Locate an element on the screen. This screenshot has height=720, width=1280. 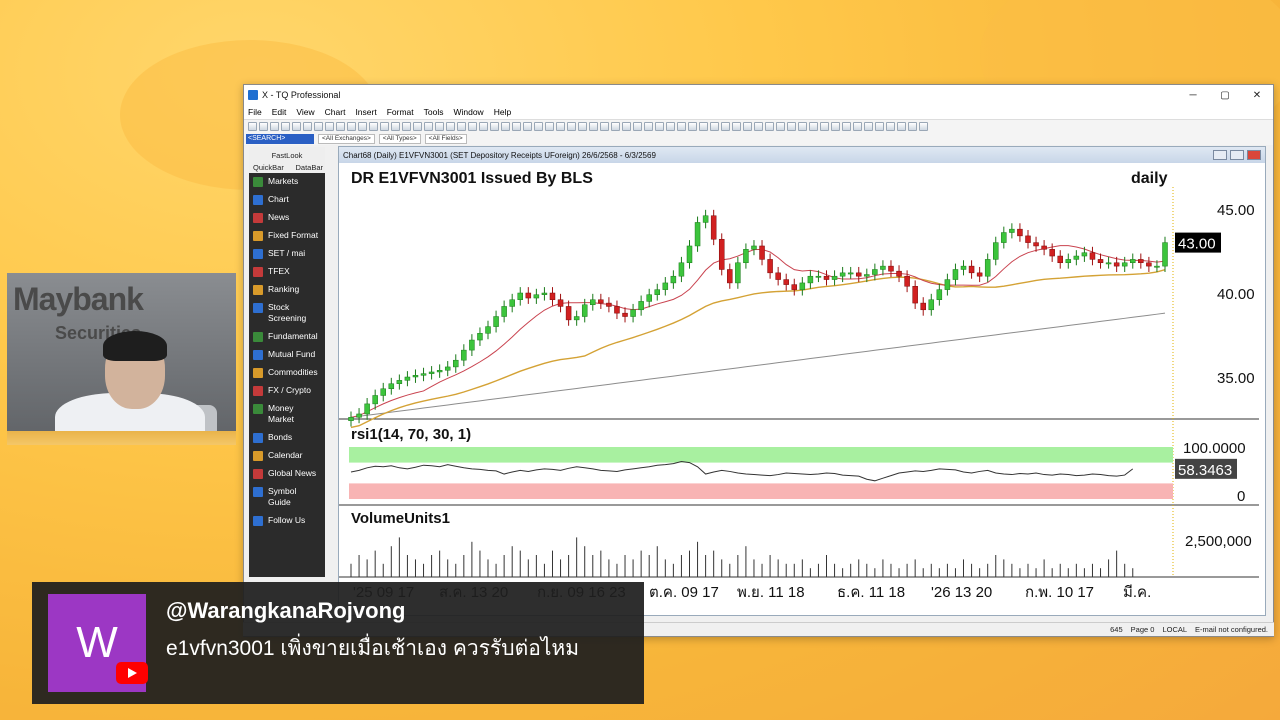
chart-minimize-button is located at coordinates (1220, 155).